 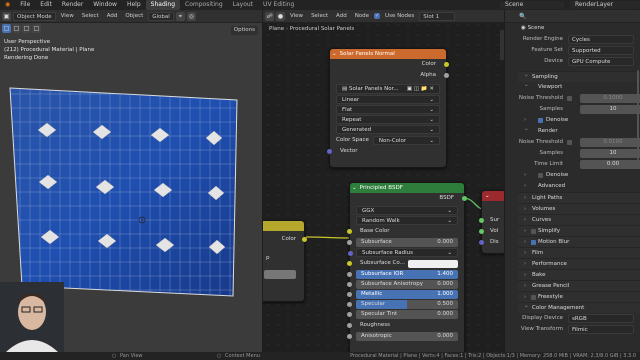 What do you see at coordinates (72, 5) in the screenshot?
I see `menu-render: Render` at bounding box center [72, 5].